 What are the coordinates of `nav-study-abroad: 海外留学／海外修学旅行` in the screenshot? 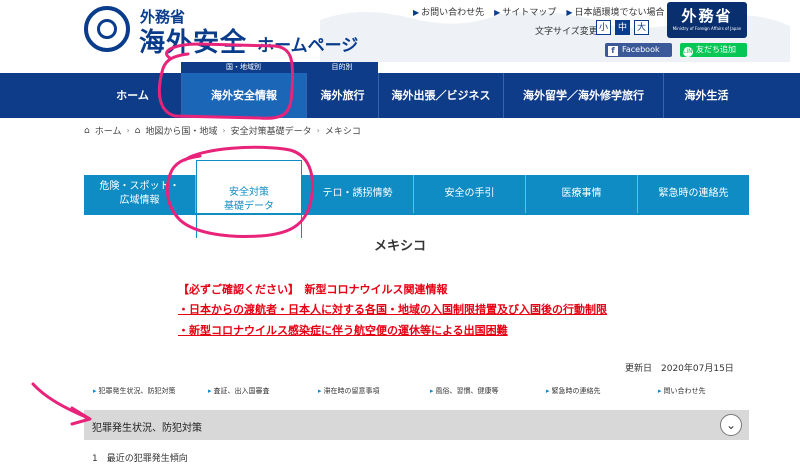 It's located at (583, 95).